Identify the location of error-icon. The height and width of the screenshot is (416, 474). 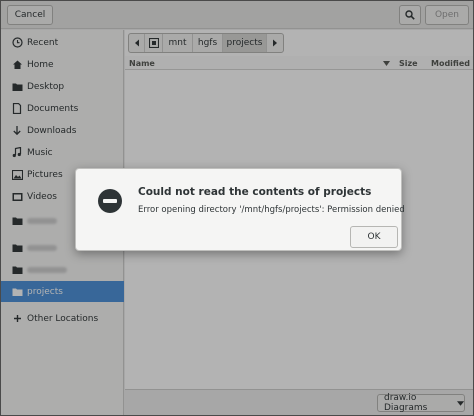
(110, 201).